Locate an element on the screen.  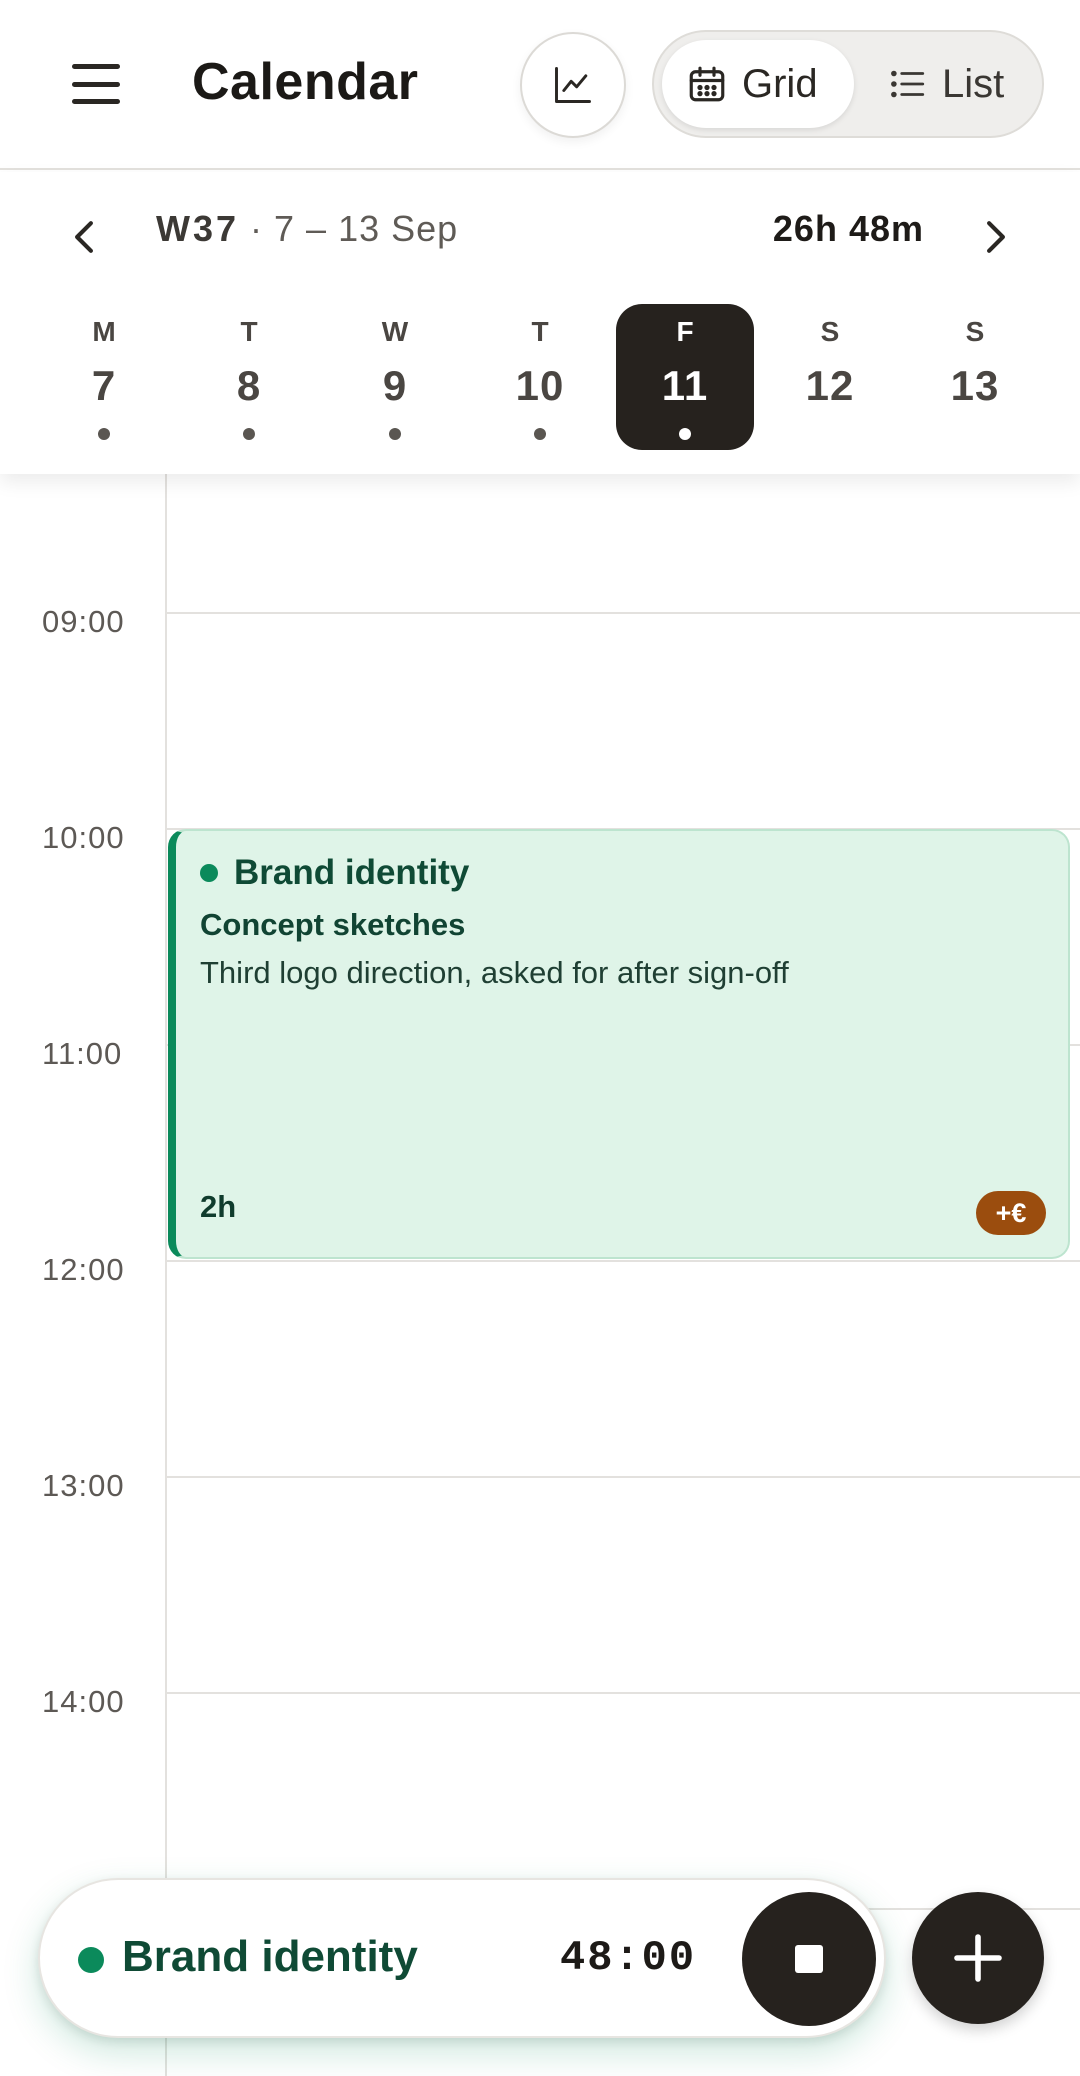
event-duration: 2h is located at coordinates (218, 1206).